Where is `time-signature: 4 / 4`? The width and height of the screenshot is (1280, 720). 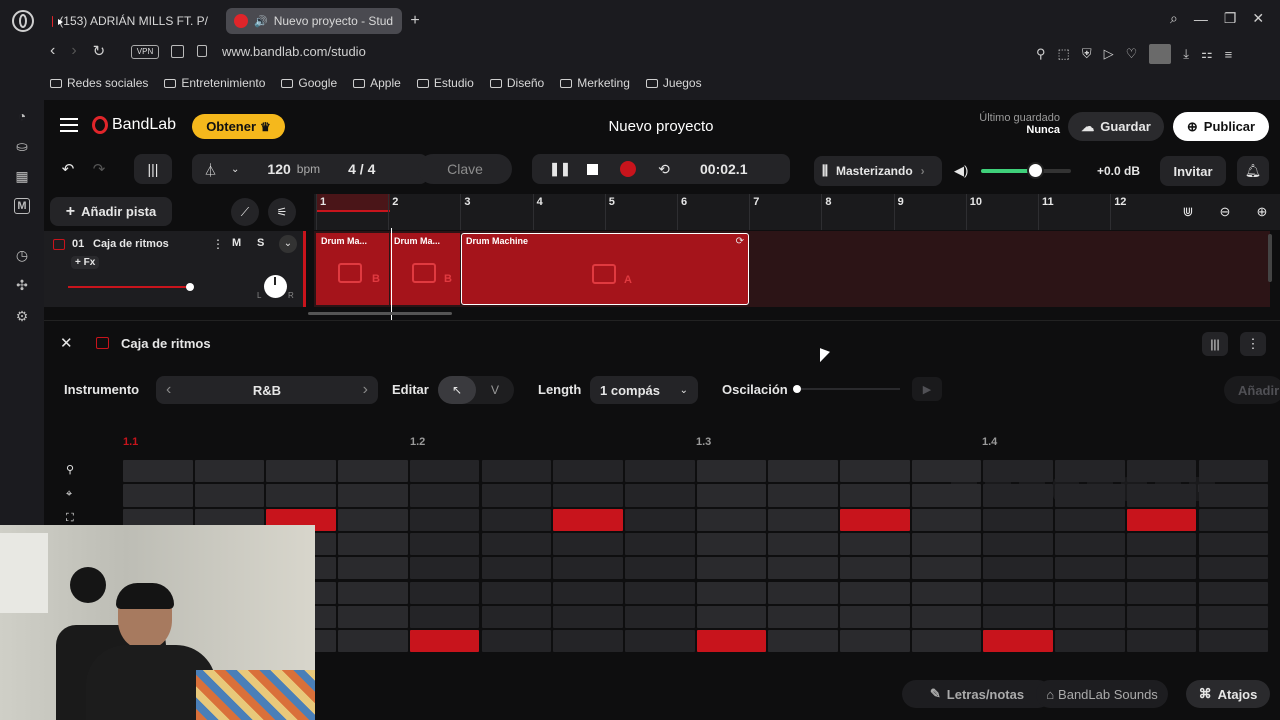 time-signature: 4 / 4 is located at coordinates (361, 169).